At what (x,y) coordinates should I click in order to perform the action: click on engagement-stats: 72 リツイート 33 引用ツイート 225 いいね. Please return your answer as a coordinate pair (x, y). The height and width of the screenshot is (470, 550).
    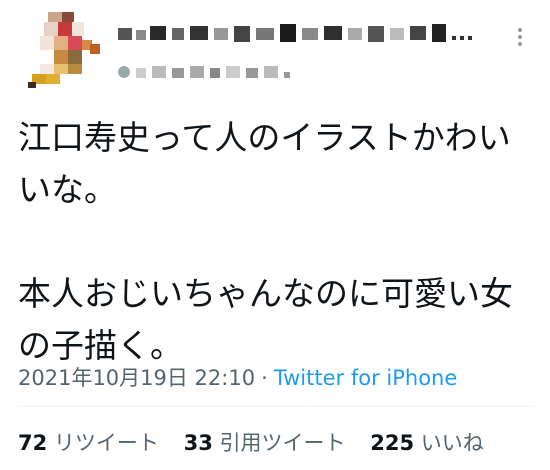
    Looking at the image, I should click on (260, 442).